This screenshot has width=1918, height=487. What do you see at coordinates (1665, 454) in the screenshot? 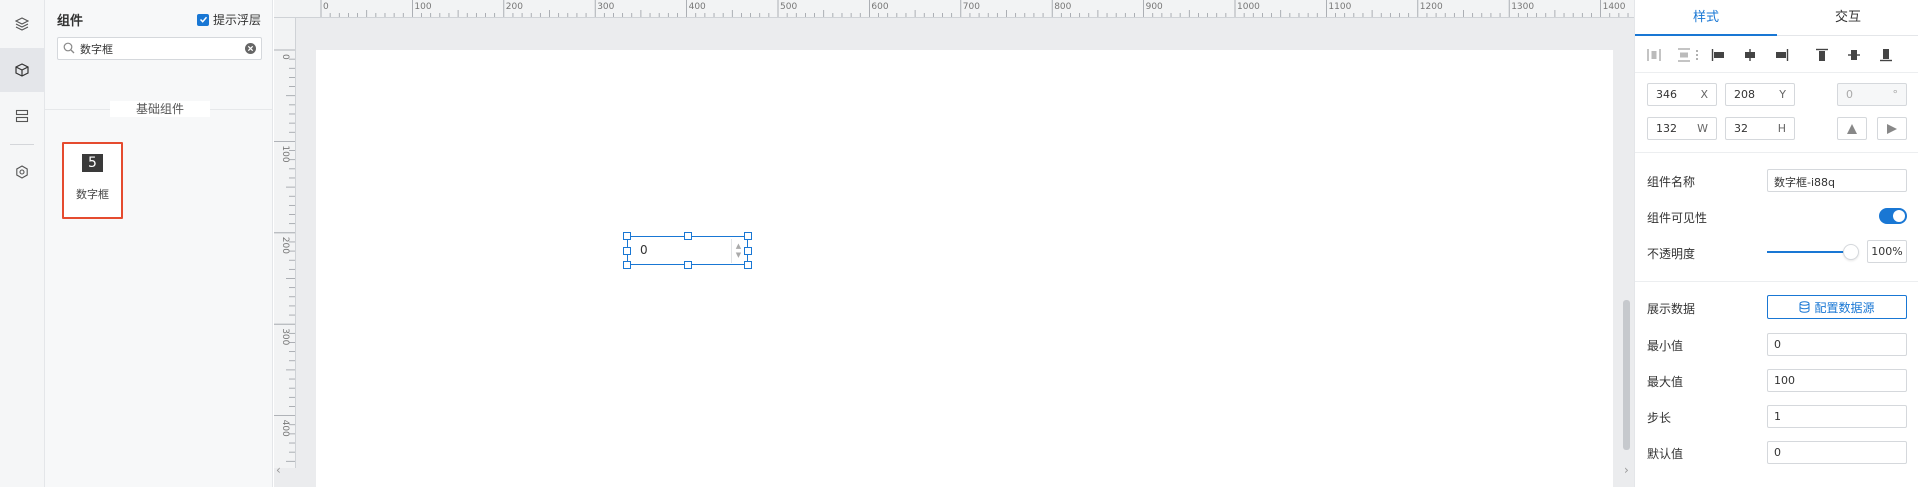
I see `default-label: 默认值` at bounding box center [1665, 454].